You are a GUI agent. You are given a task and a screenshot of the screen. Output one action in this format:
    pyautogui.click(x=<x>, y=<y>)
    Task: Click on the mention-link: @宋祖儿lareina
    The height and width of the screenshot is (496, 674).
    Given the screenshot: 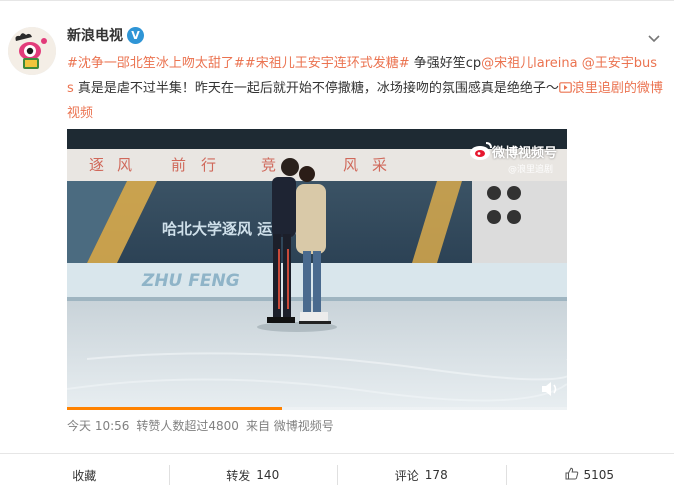 What is the action you would take?
    pyautogui.click(x=529, y=63)
    